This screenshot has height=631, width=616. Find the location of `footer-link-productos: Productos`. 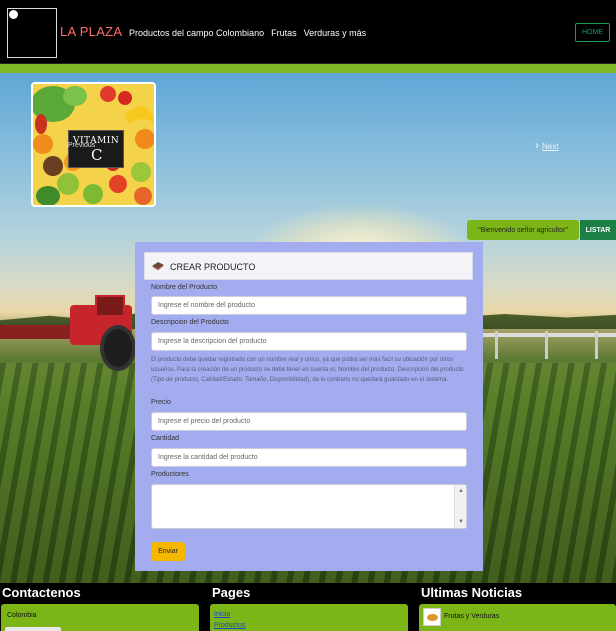

footer-link-productos: Productos is located at coordinates (230, 625).